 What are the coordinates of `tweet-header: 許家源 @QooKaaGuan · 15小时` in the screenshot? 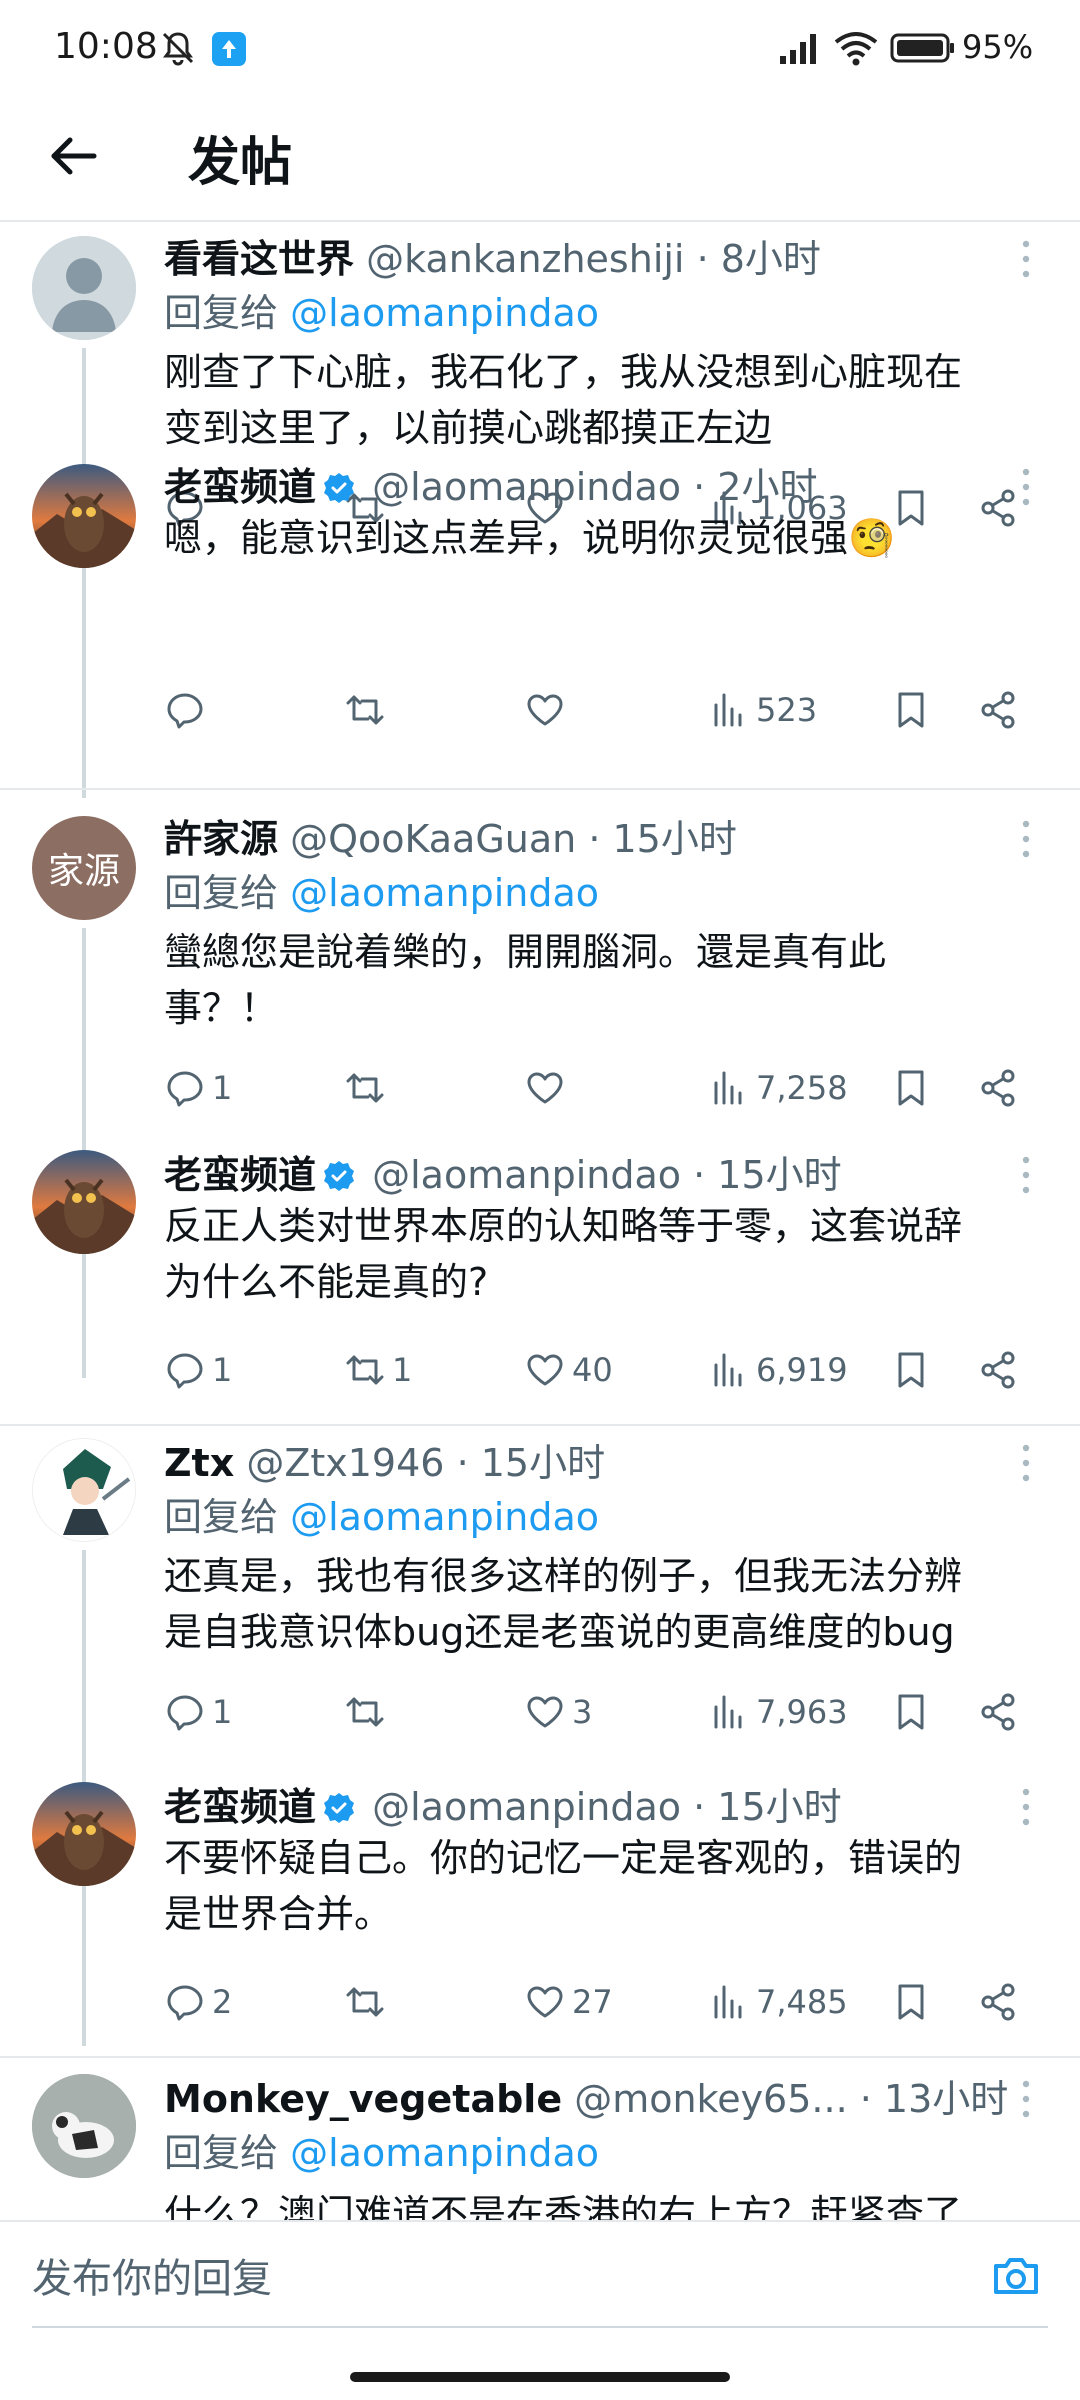 It's located at (592, 839).